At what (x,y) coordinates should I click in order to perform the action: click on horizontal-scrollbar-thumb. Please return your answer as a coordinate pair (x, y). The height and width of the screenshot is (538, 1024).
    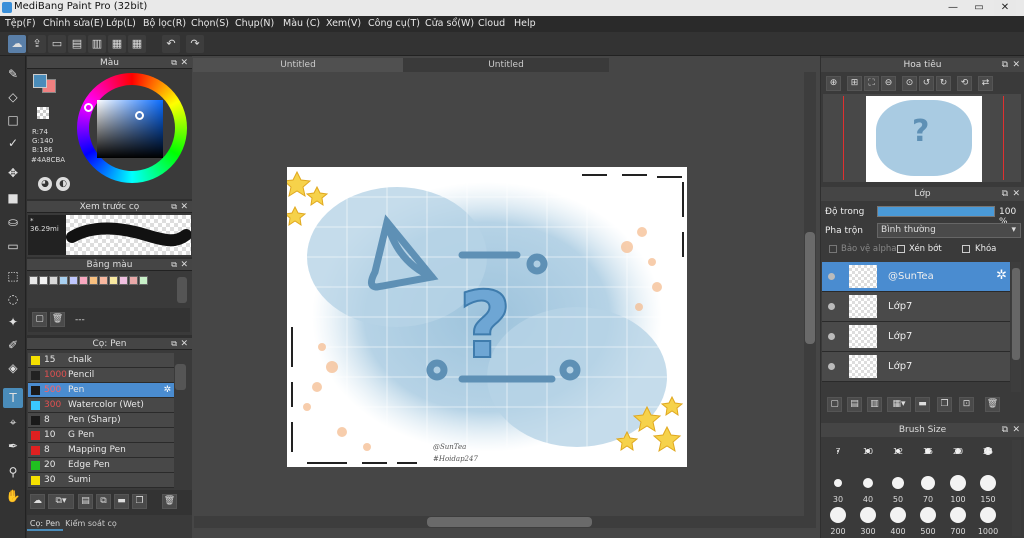
    Looking at the image, I should click on (509, 522).